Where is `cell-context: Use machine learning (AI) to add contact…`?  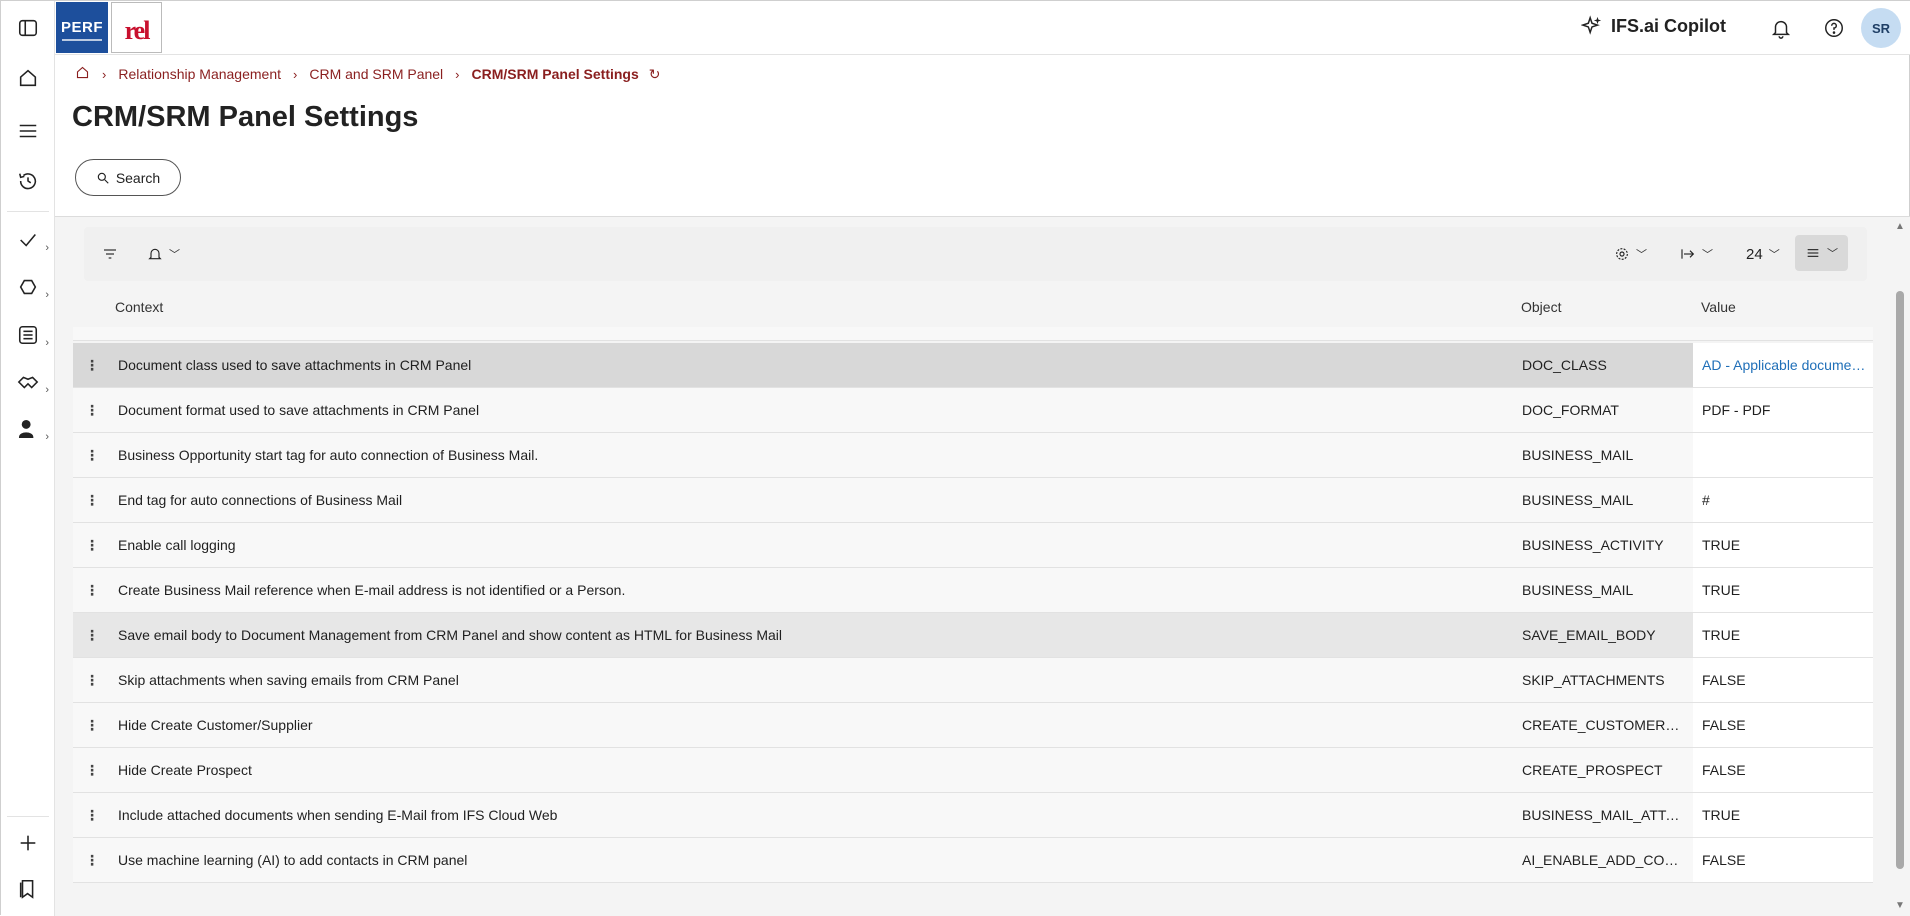
cell-context: Use machine learning (AI) to add contact… is located at coordinates (293, 860).